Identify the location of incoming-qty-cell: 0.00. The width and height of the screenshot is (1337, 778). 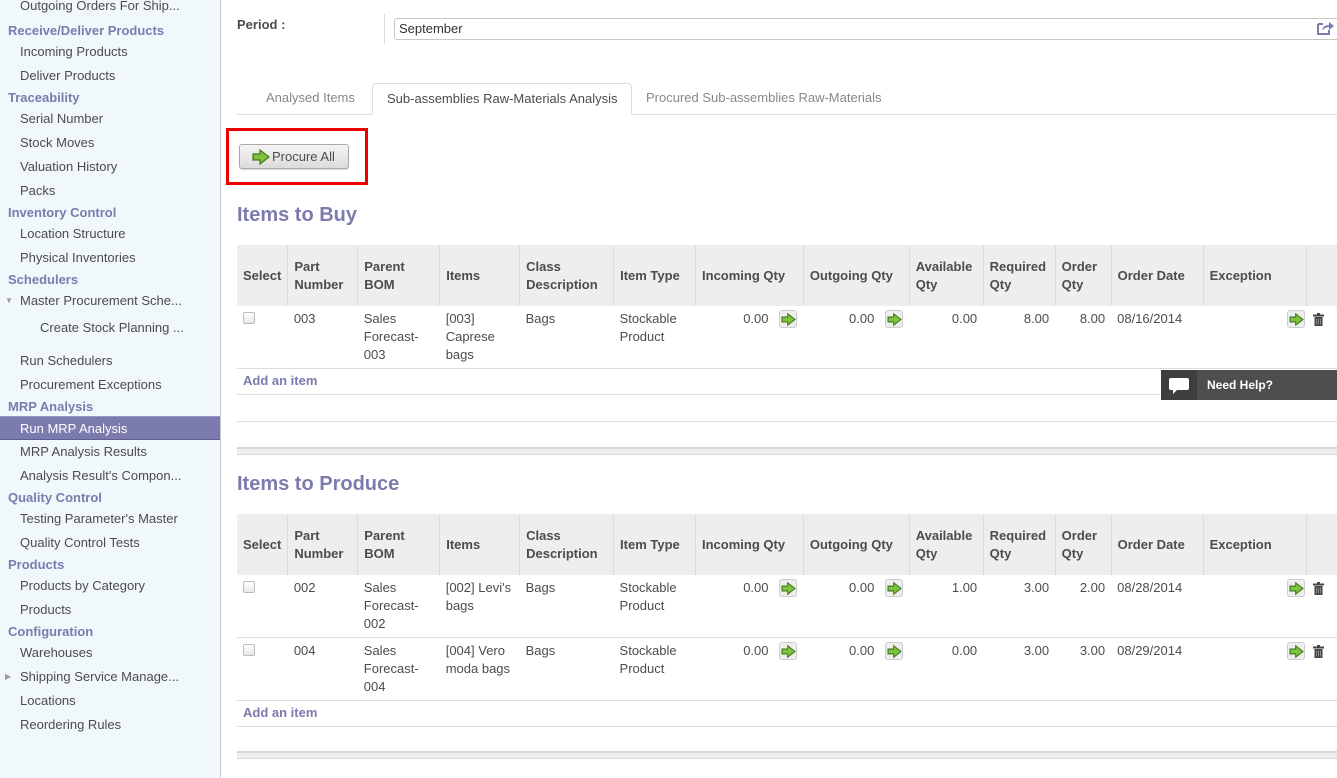
(749, 606).